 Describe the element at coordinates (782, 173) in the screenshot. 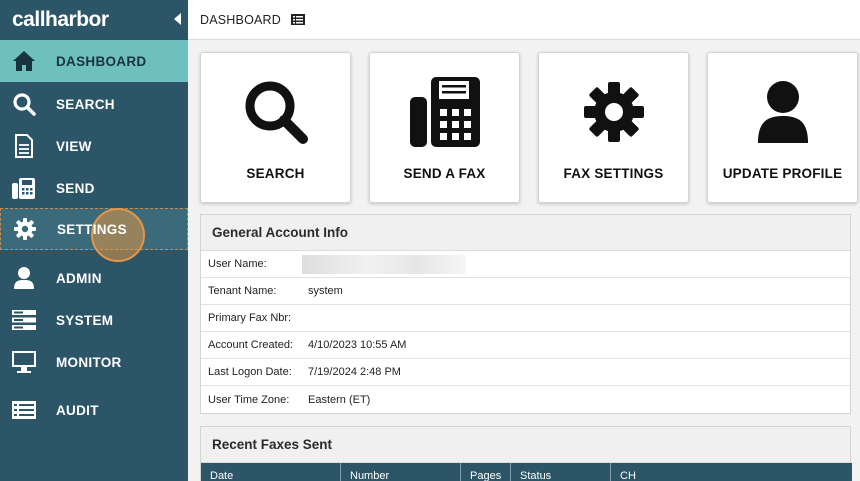

I see `tile-label: UPDATE PROFILE` at that location.